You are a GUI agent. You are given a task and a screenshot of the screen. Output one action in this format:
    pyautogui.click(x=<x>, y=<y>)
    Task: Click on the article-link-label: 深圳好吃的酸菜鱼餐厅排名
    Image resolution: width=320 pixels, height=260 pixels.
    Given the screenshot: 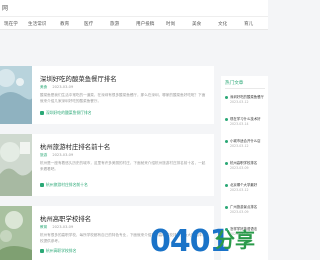 What is the action you would take?
    pyautogui.click(x=69, y=112)
    